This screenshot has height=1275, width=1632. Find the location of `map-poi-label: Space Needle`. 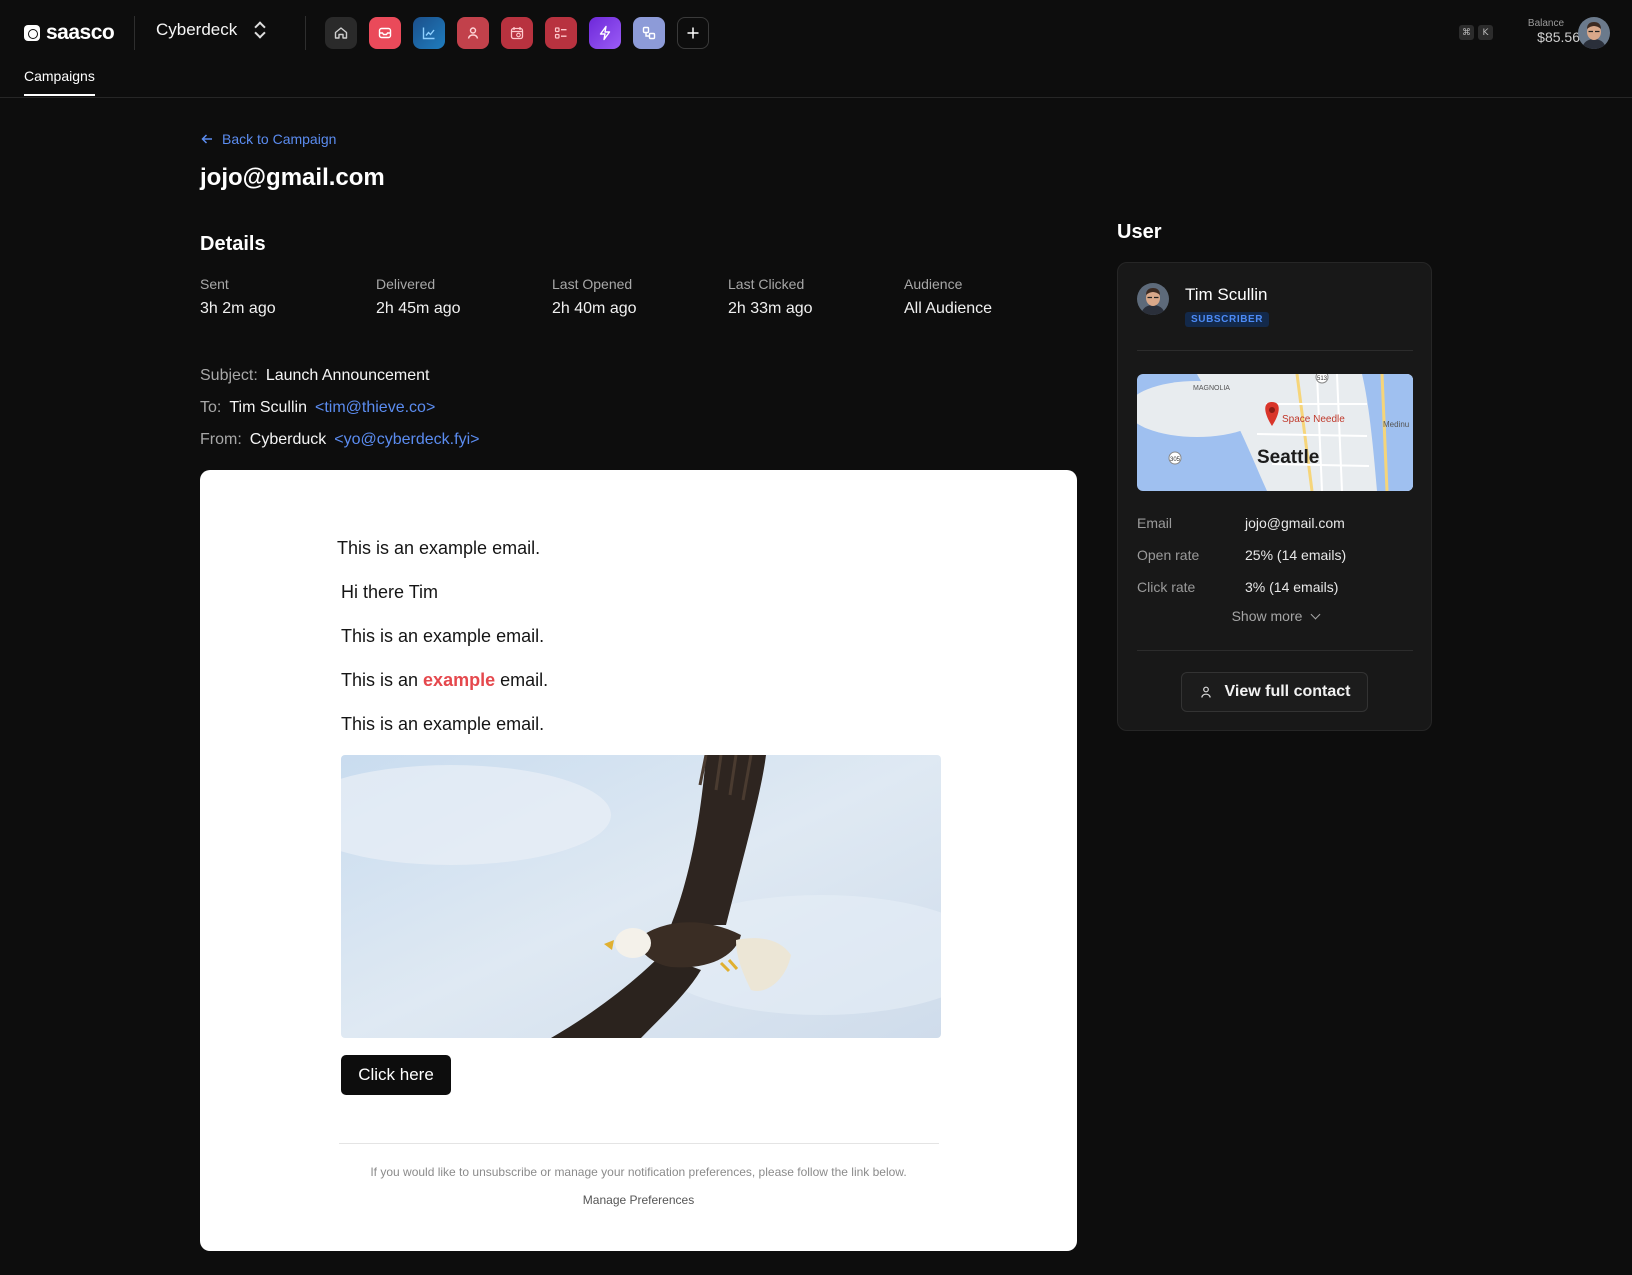

map-poi-label: Space Needle is located at coordinates (1313, 419).